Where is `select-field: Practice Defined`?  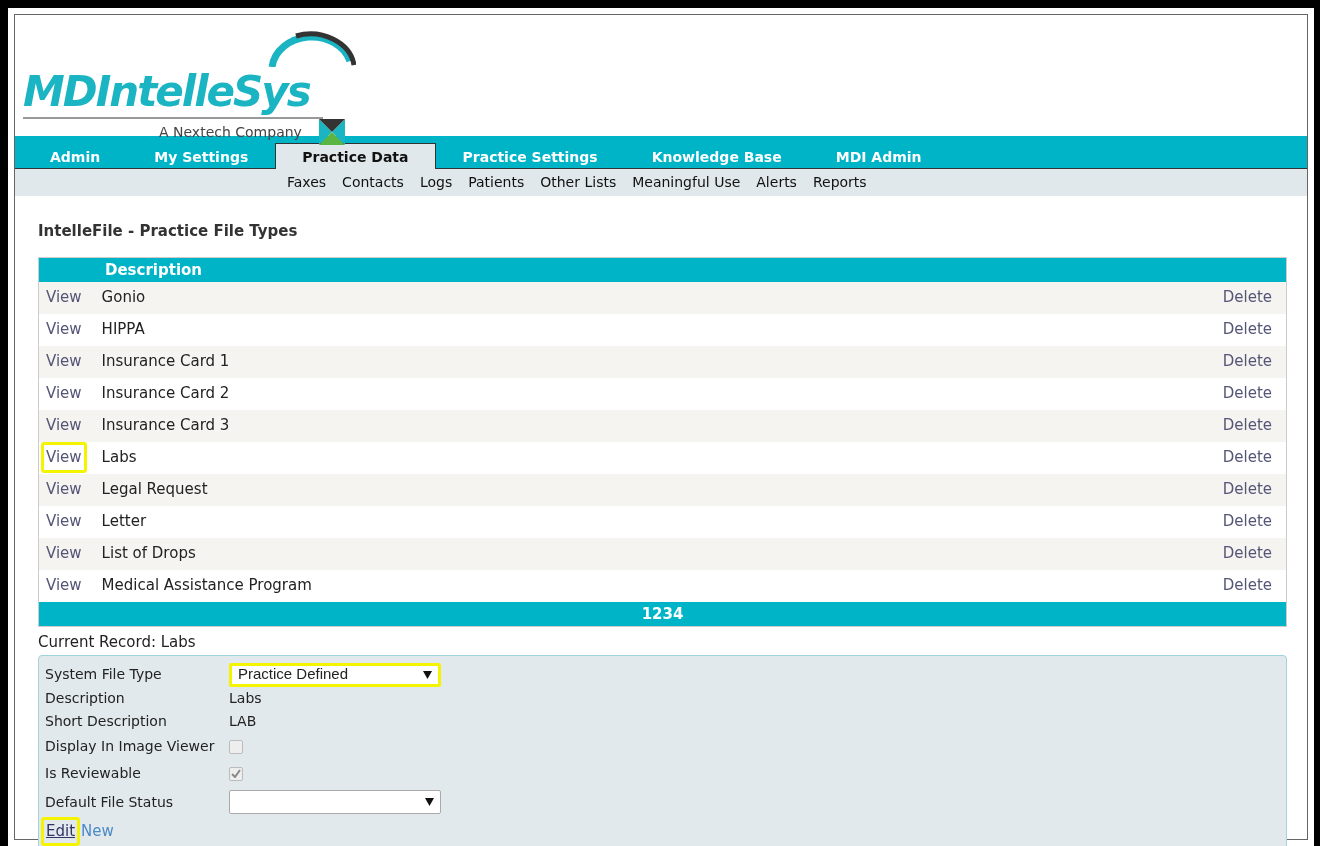
select-field: Practice Defined is located at coordinates (335, 674).